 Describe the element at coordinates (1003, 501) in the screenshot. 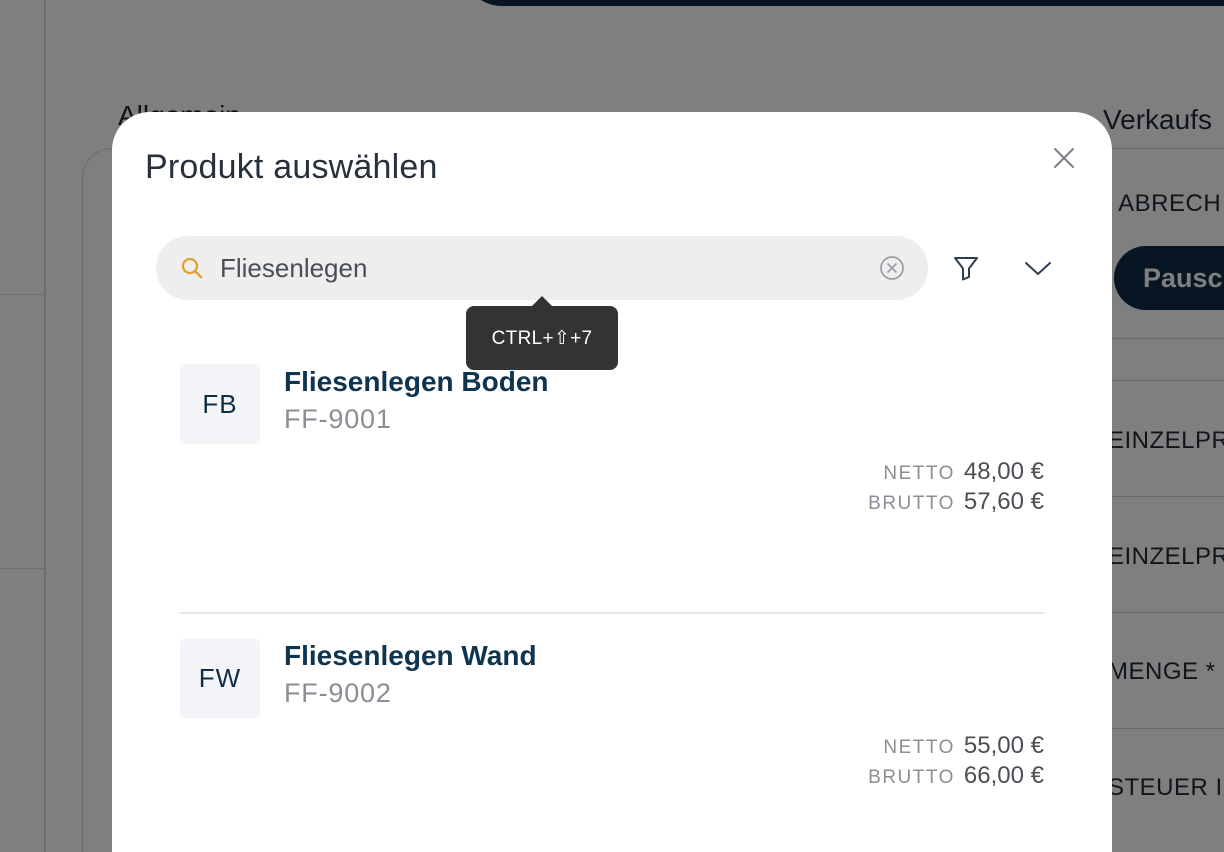

I see `brutto-price: 57,60 €` at that location.